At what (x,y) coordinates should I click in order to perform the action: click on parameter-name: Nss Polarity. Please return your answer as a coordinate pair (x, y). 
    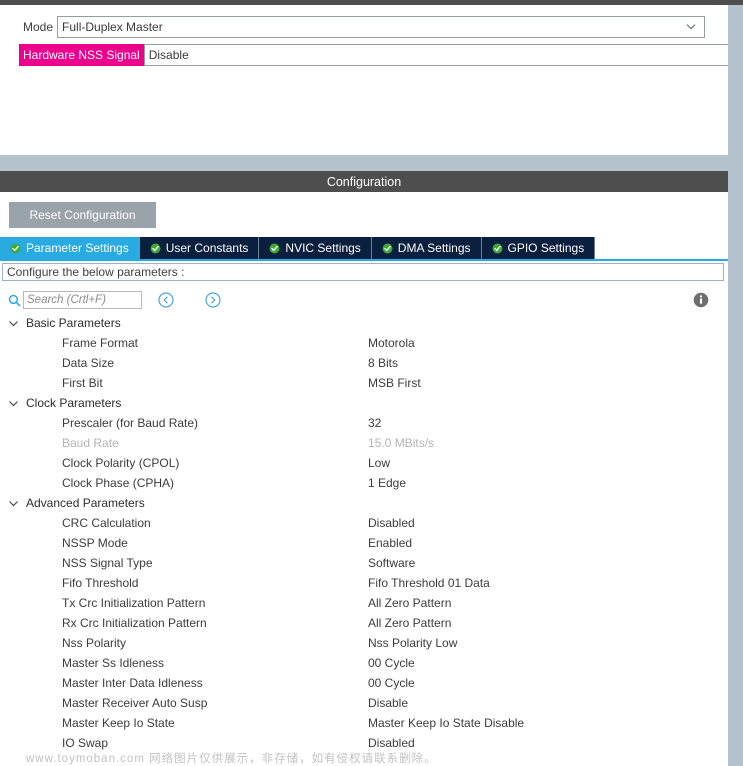
    Looking at the image, I should click on (94, 643).